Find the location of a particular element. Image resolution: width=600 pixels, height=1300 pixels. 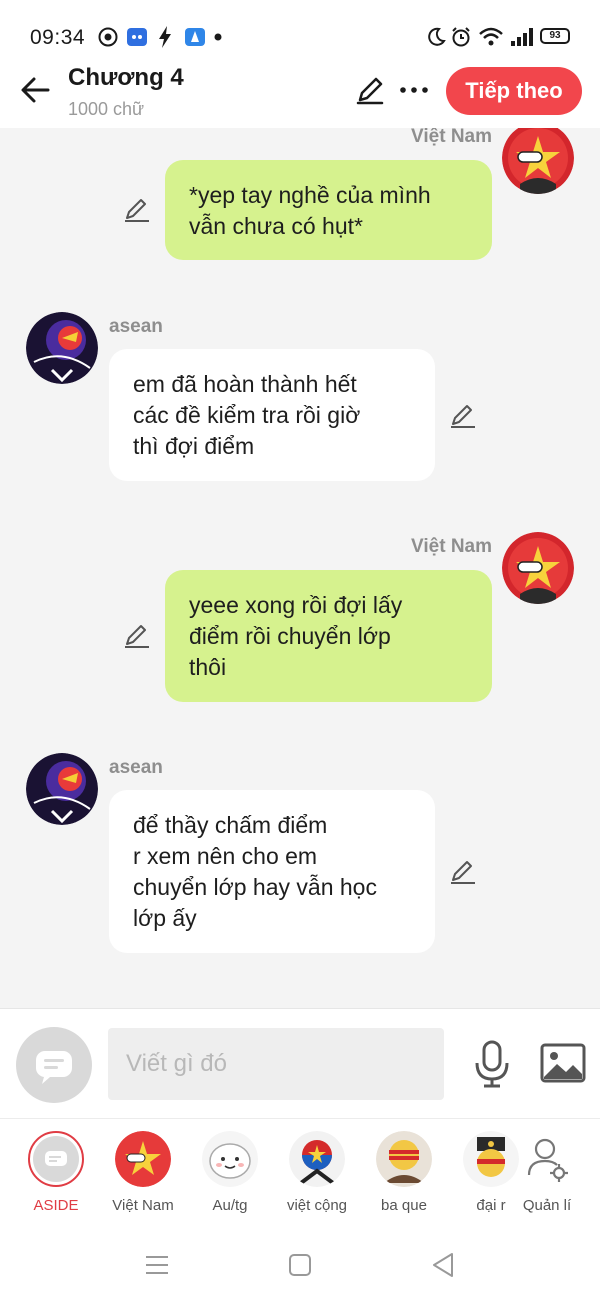

character-viet-nam: Việt Nam is located at coordinates (143, 1179).